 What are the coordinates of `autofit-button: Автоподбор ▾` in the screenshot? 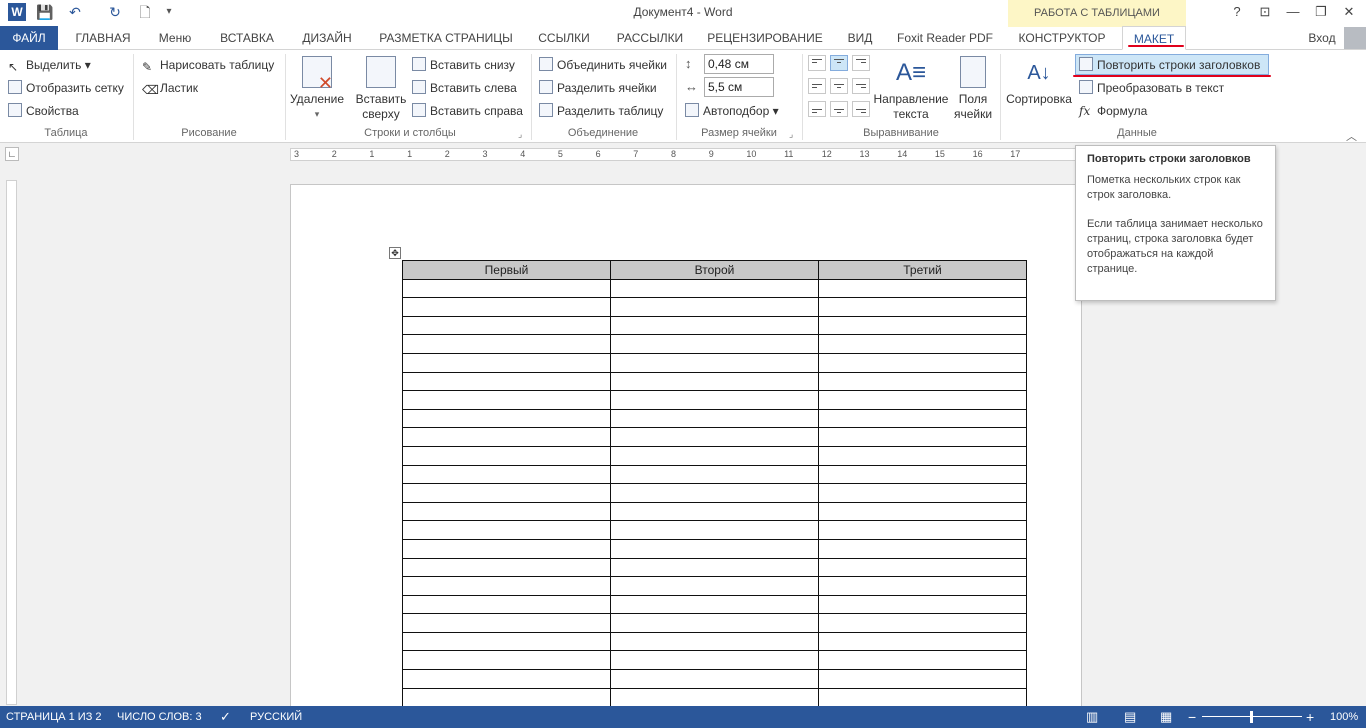 It's located at (732, 111).